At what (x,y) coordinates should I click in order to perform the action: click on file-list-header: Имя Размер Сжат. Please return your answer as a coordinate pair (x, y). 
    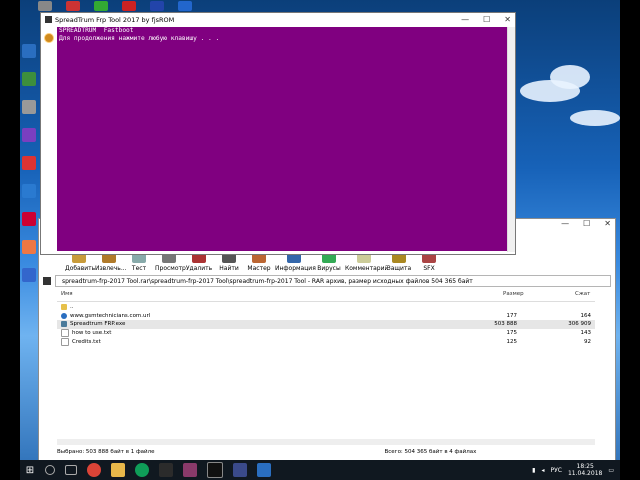
    Looking at the image, I should click on (326, 296).